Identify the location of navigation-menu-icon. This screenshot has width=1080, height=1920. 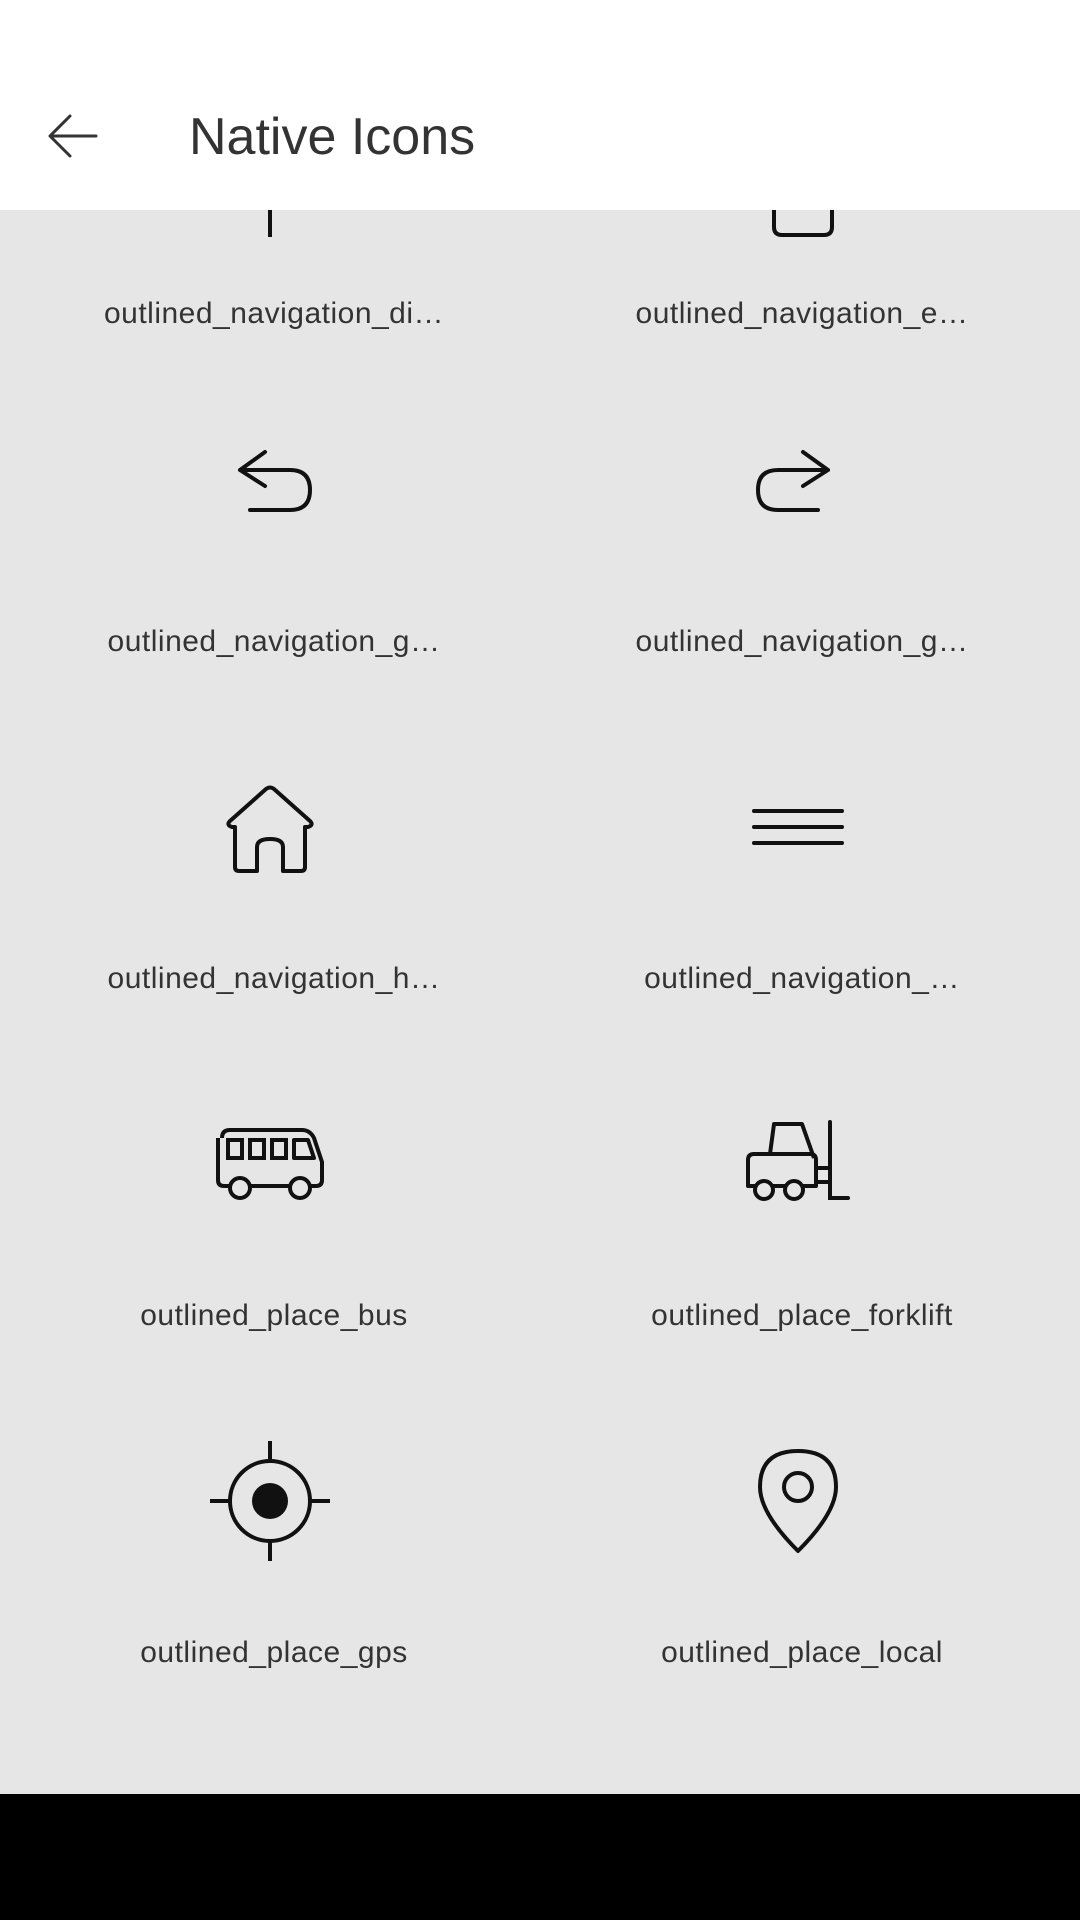
(798, 827).